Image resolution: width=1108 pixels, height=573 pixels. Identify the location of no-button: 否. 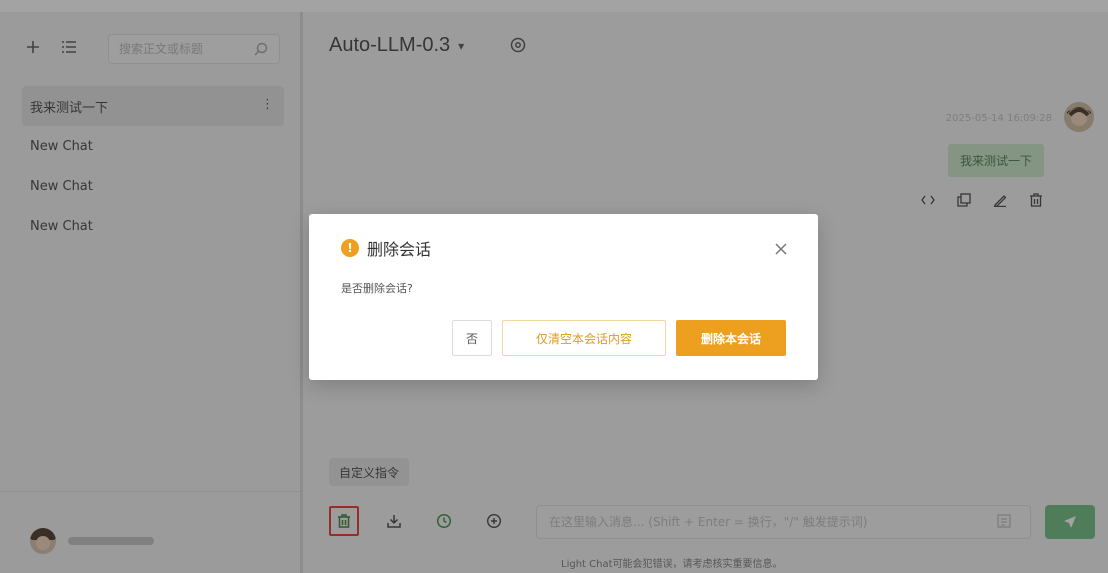
(472, 338).